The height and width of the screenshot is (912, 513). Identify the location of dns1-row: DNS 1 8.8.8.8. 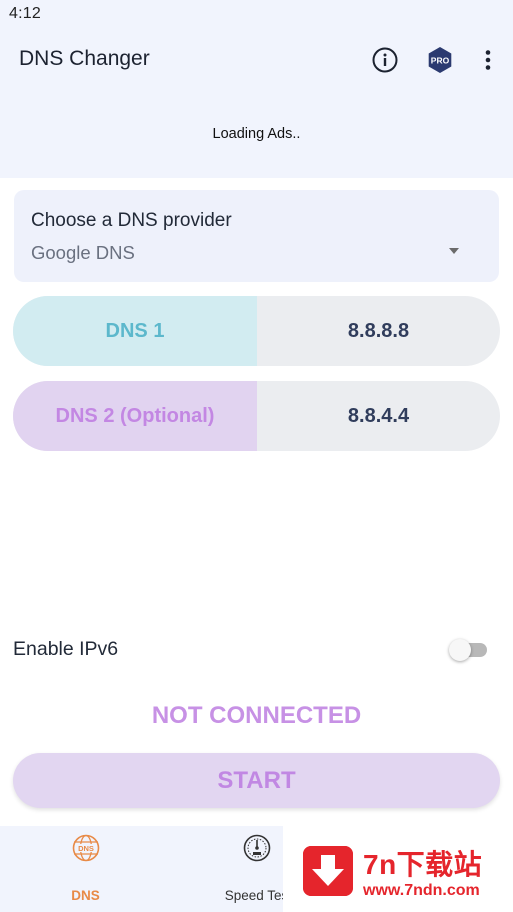
(256, 331).